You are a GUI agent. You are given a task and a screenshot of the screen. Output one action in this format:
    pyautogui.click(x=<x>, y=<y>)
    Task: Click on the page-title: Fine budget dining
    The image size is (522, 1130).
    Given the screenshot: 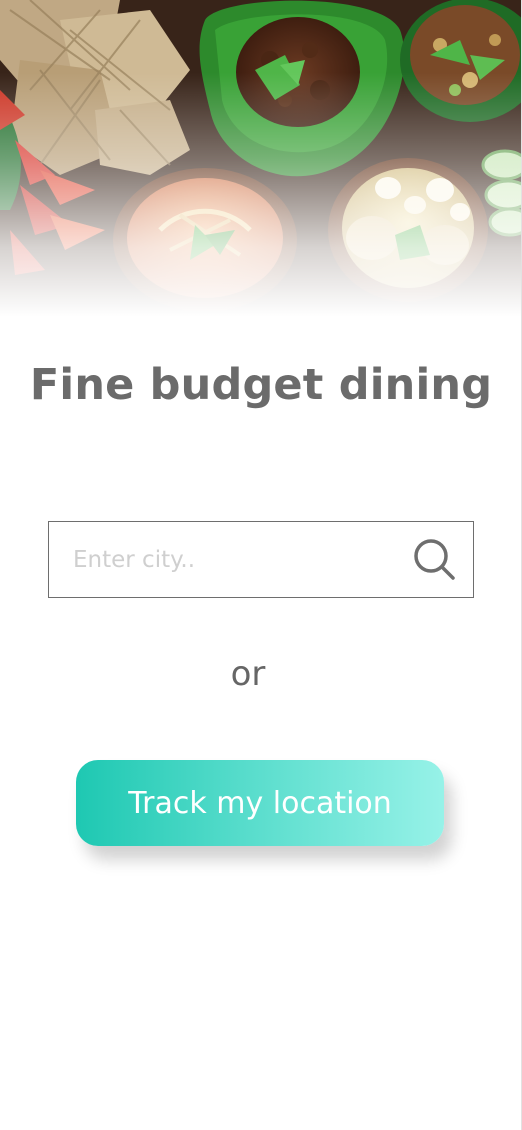 What is the action you would take?
    pyautogui.click(x=261, y=385)
    